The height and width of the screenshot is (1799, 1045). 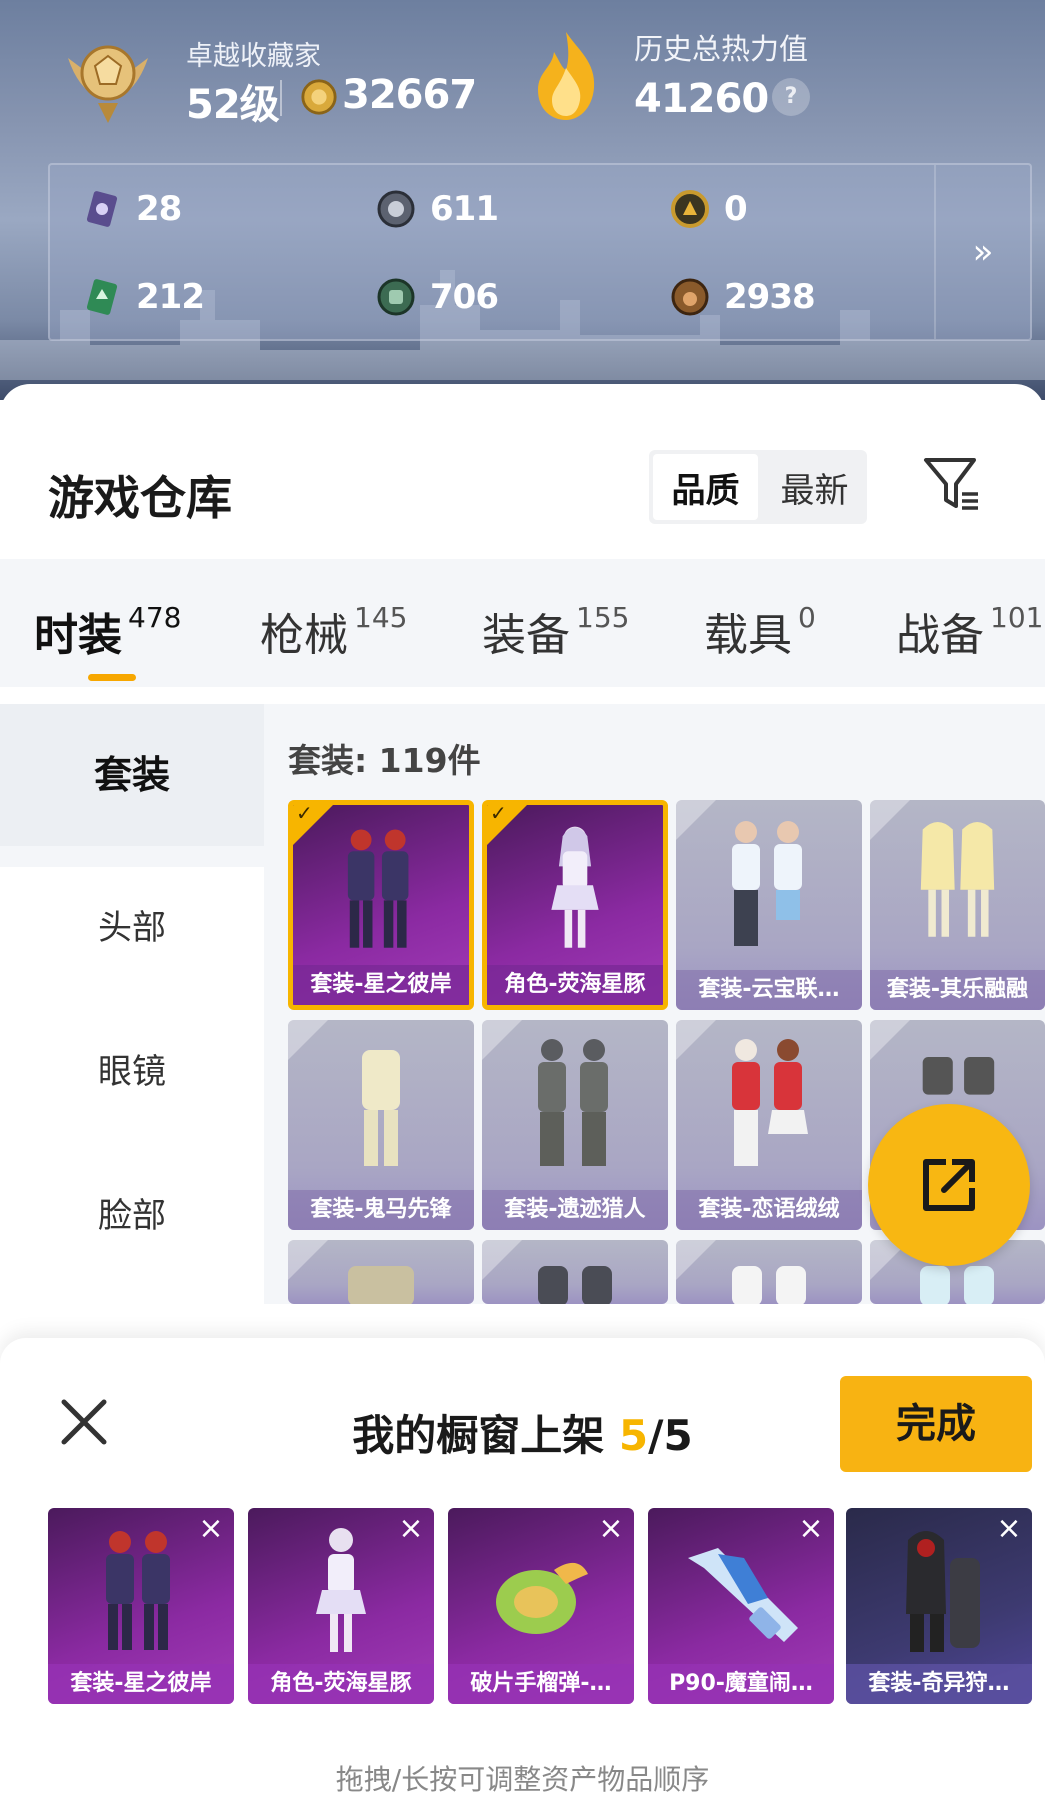 What do you see at coordinates (478, 1435) in the screenshot?
I see `showcase-title-text: 我的橱窗上架` at bounding box center [478, 1435].